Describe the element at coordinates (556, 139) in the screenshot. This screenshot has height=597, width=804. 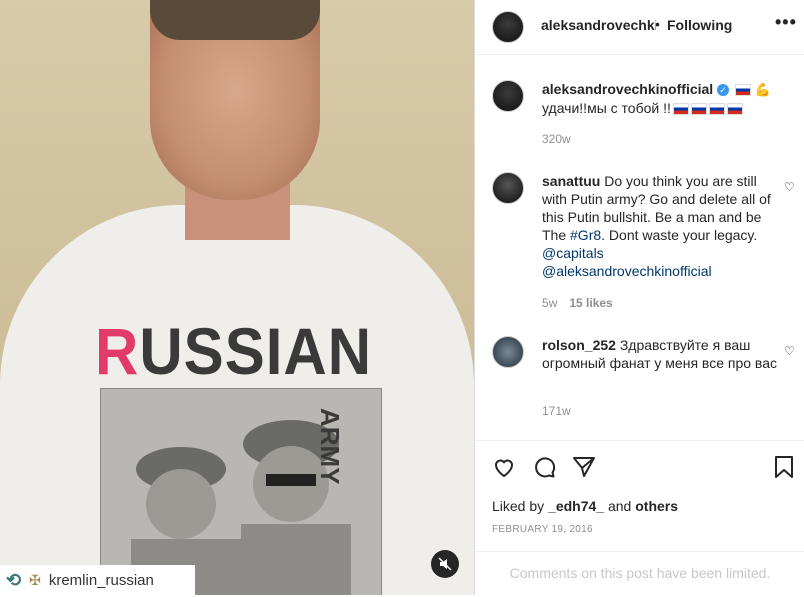
I see `caption-time: 320w` at that location.